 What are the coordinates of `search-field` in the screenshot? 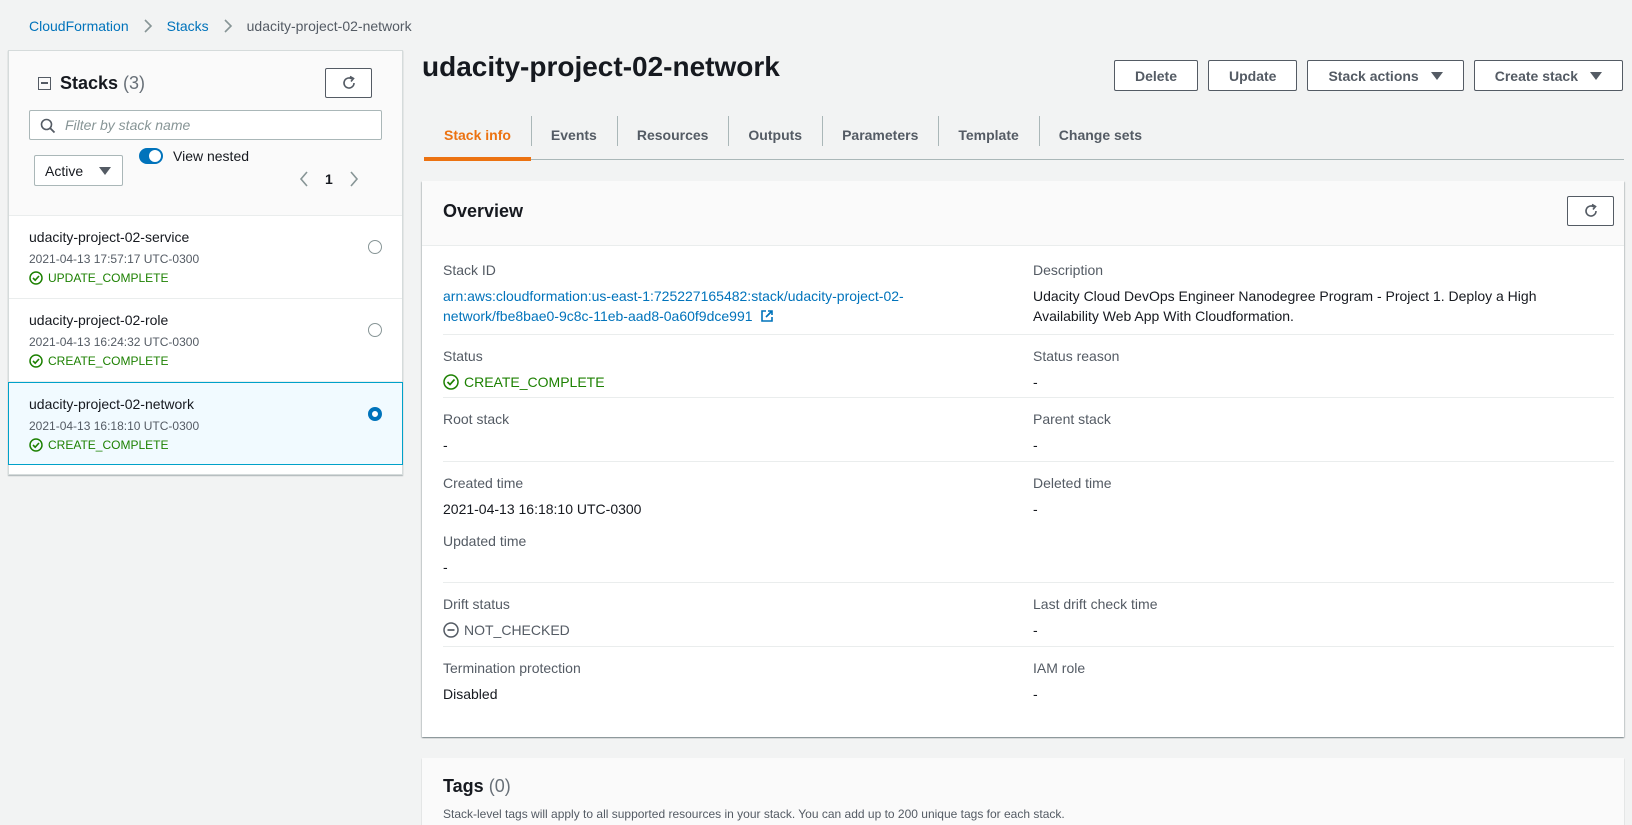 It's located at (205, 125).